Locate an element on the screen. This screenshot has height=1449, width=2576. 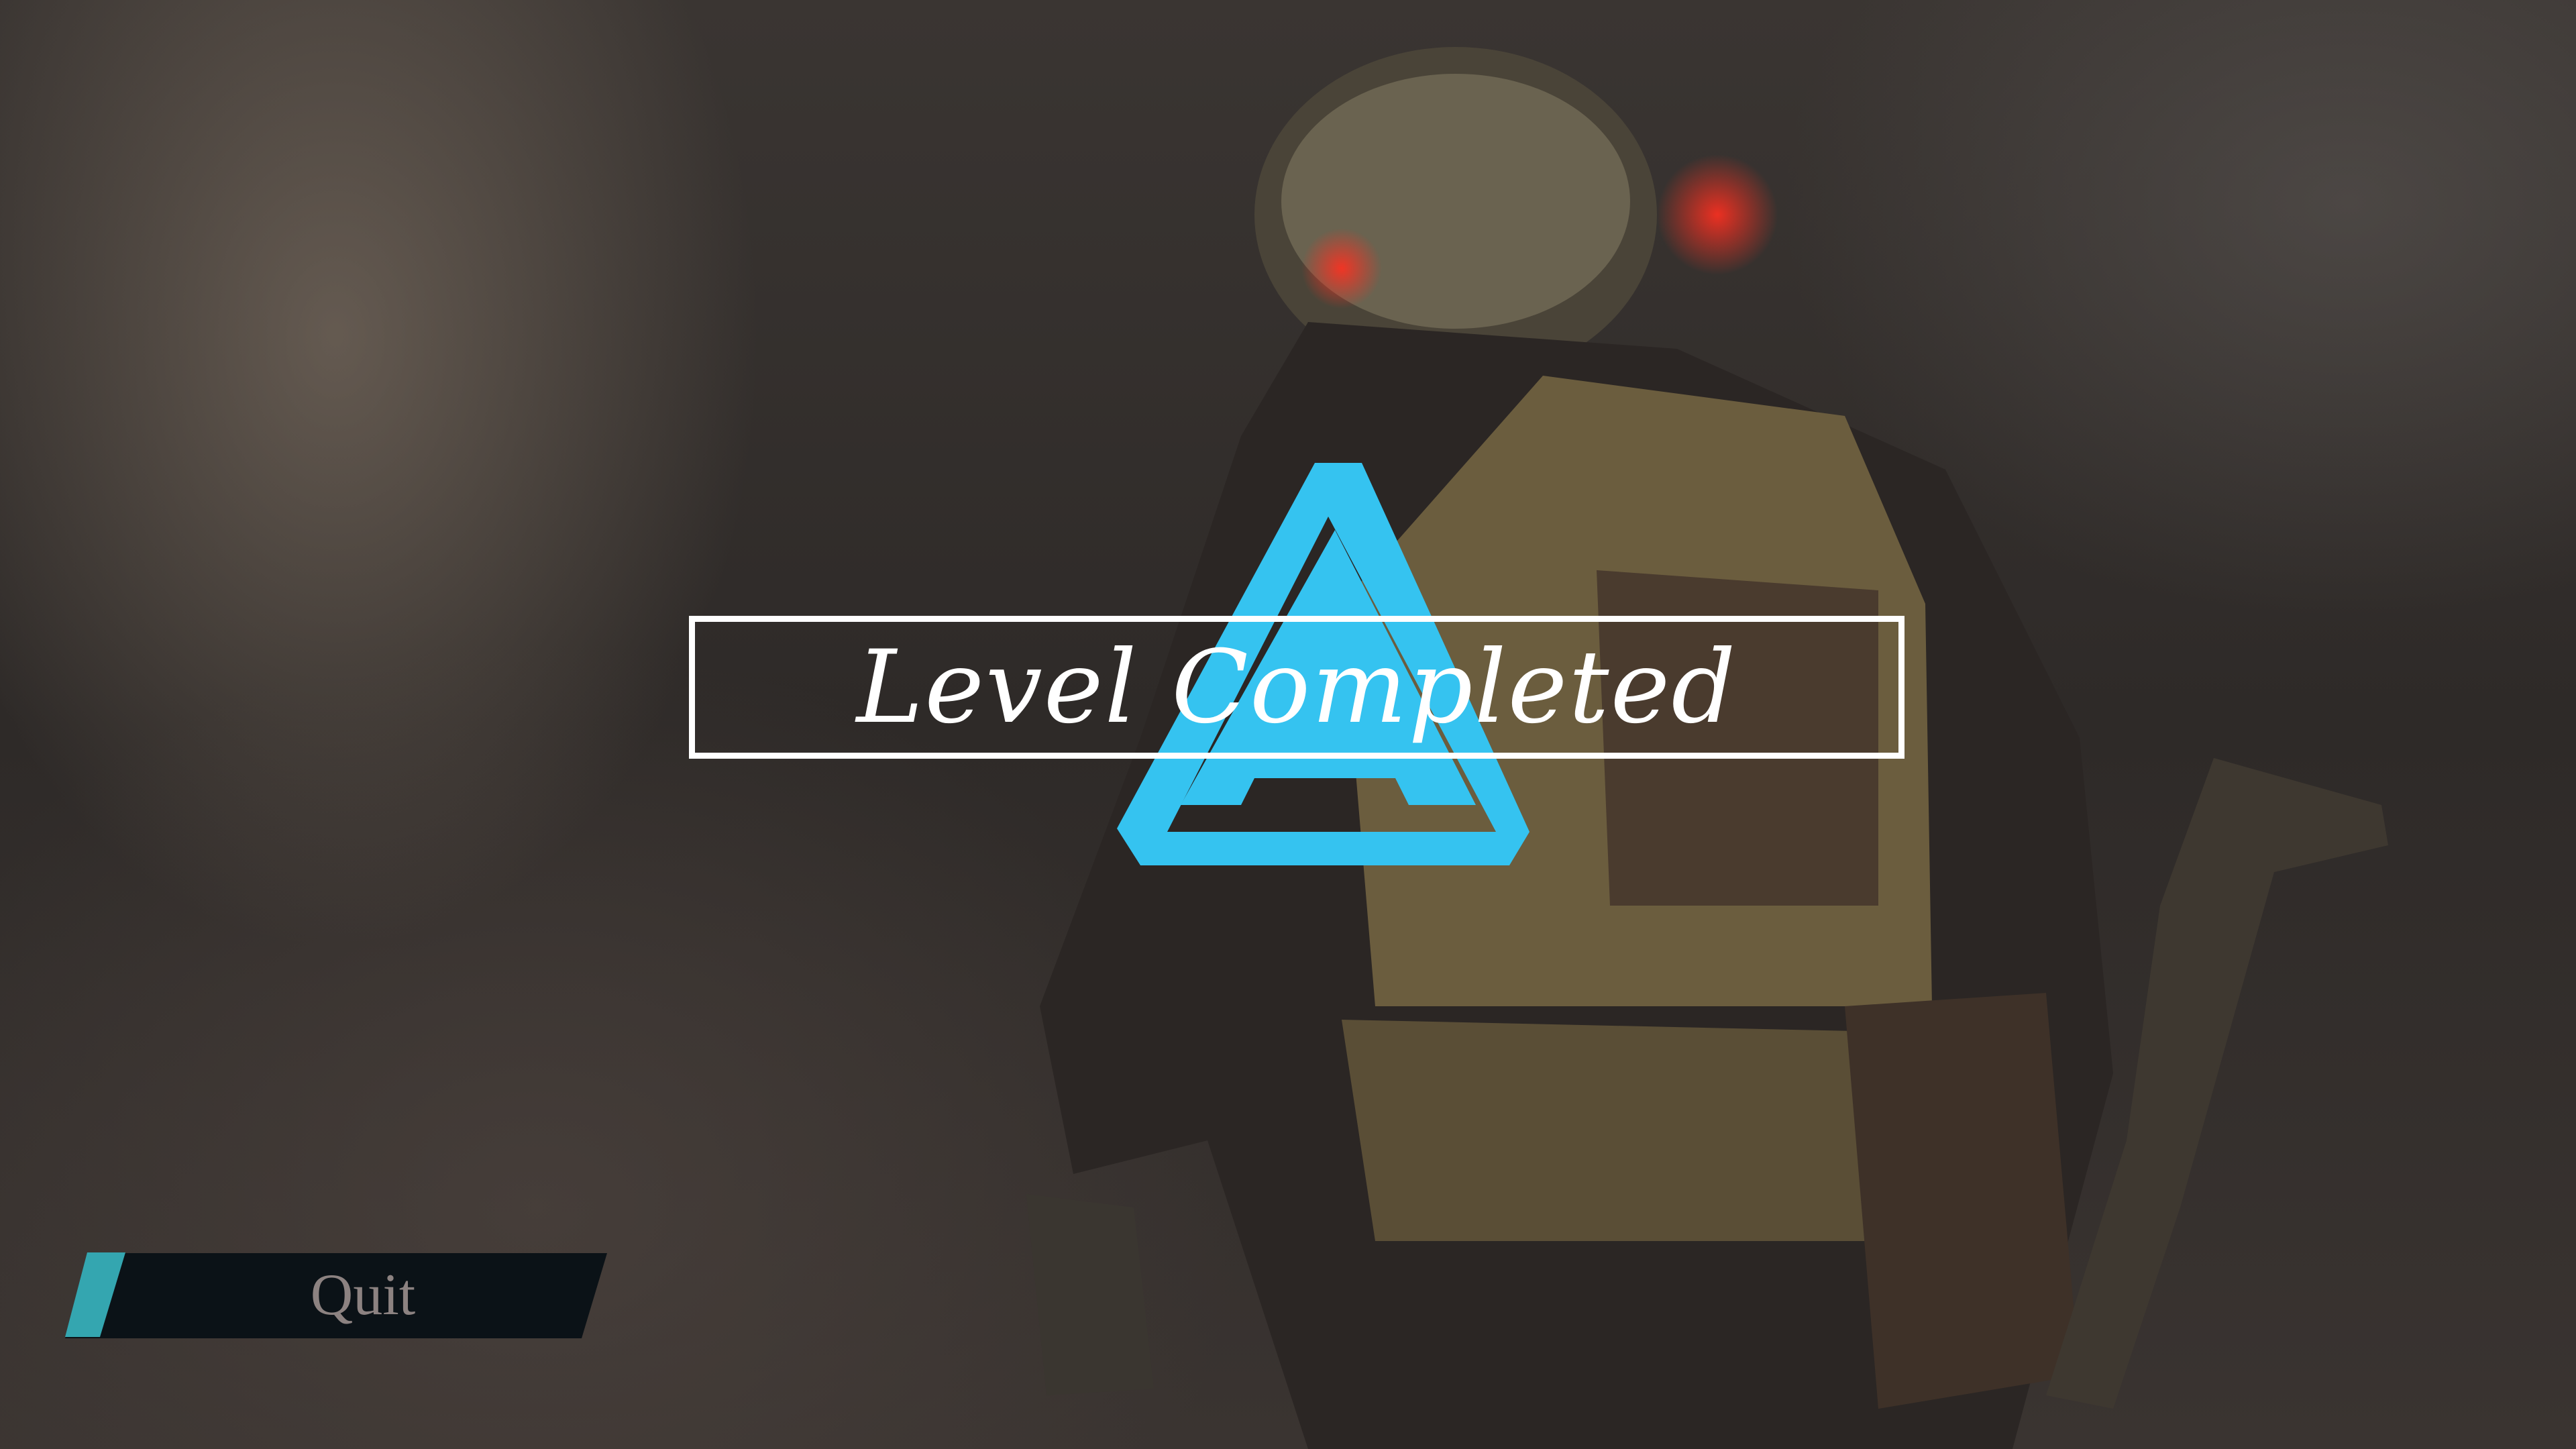
quit-button: Quit is located at coordinates (336, 1294).